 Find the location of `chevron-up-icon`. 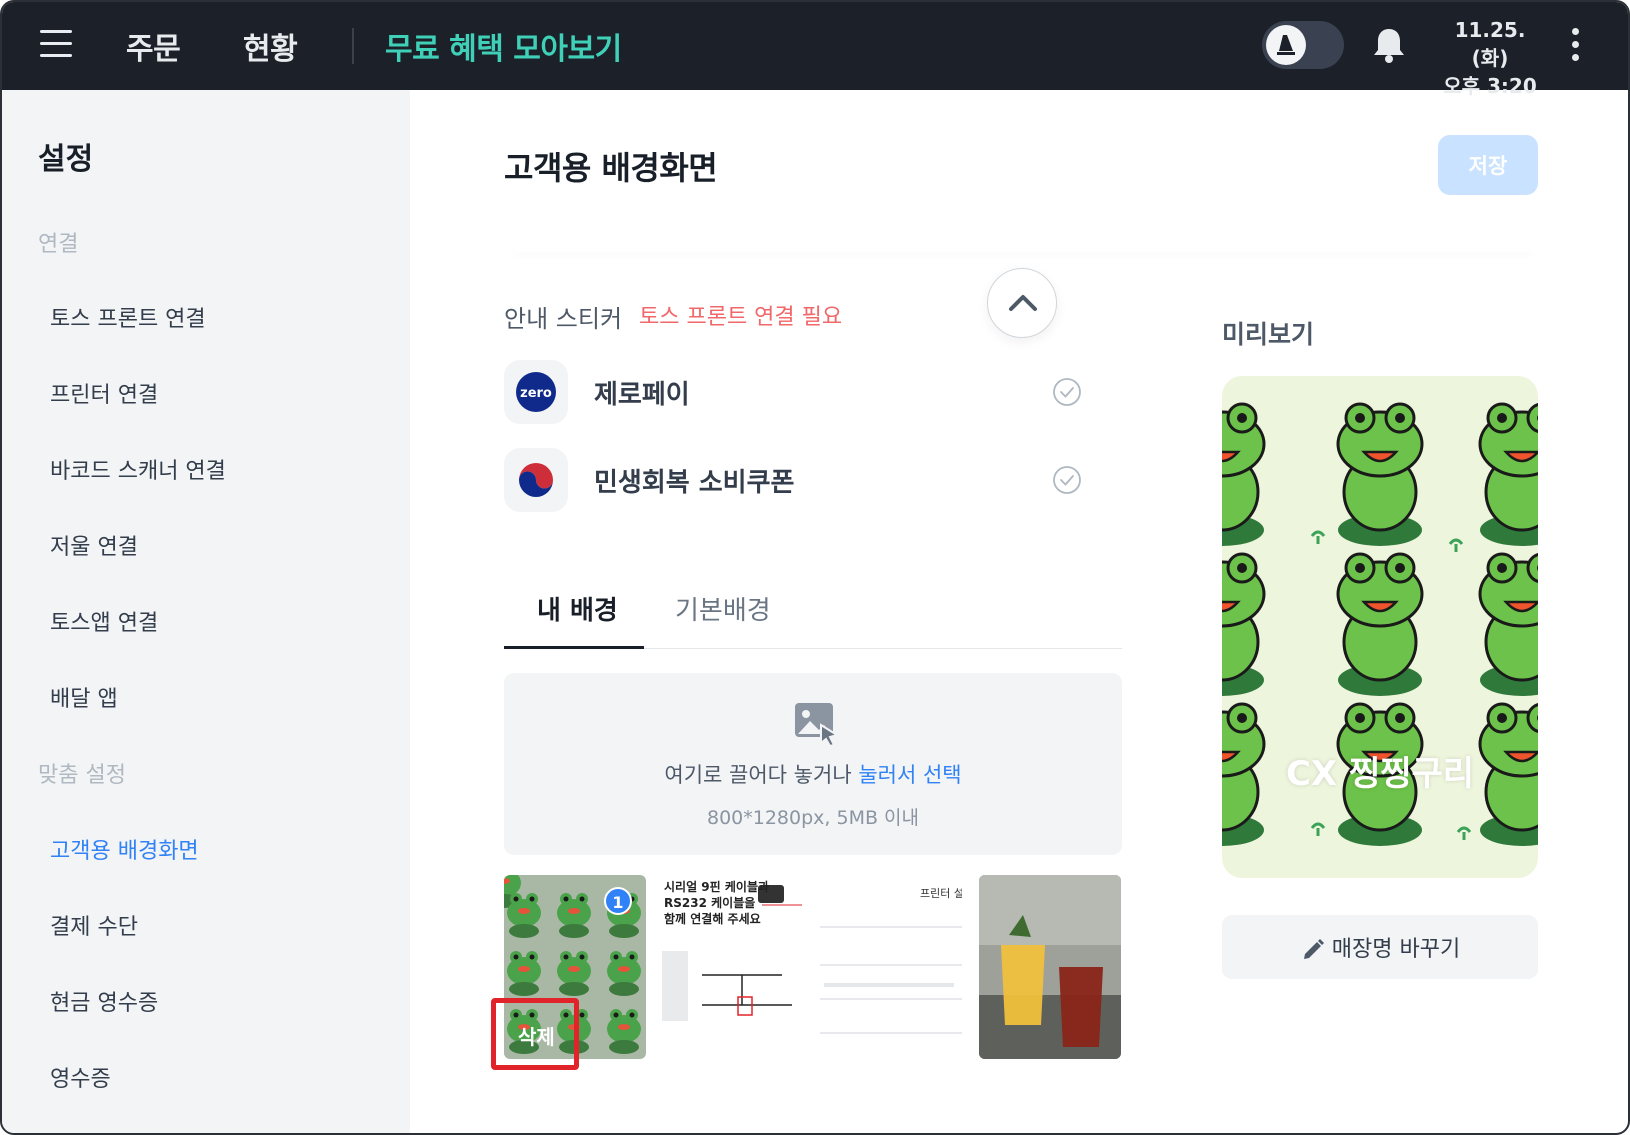

chevron-up-icon is located at coordinates (1023, 303).